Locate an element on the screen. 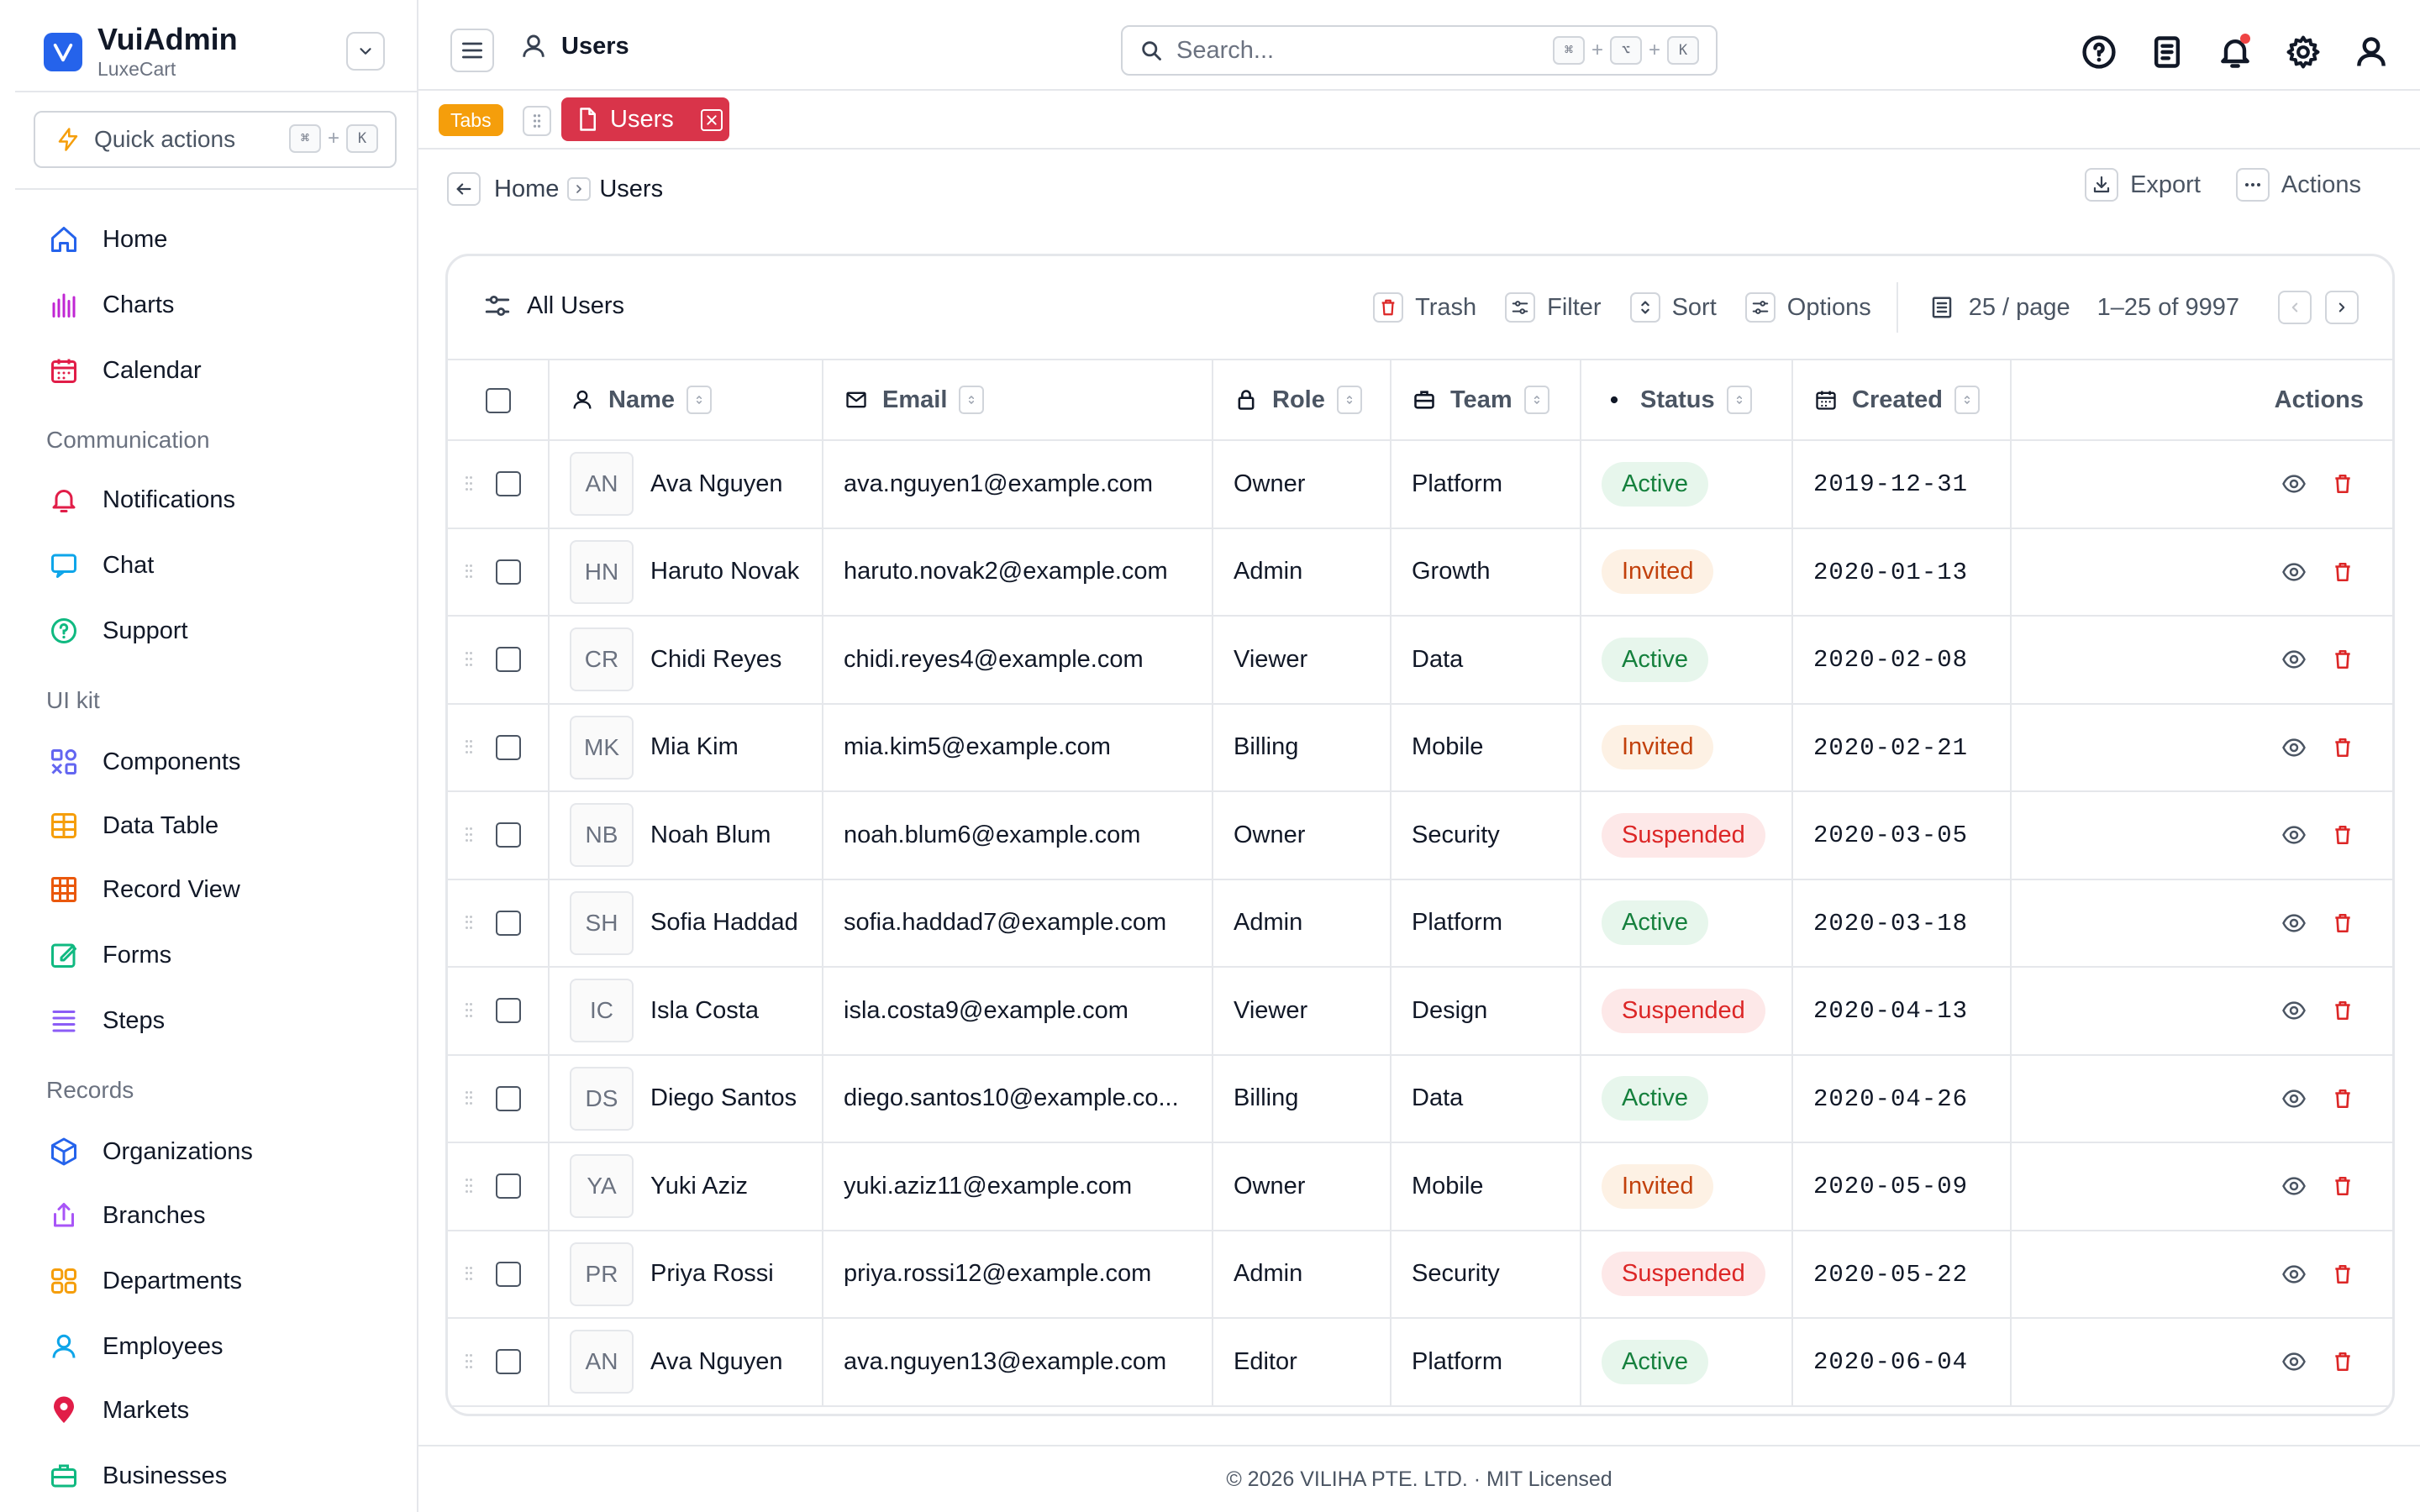 The height and width of the screenshot is (1512, 2420). sidebar-item-forms: Forms is located at coordinates (109, 955).